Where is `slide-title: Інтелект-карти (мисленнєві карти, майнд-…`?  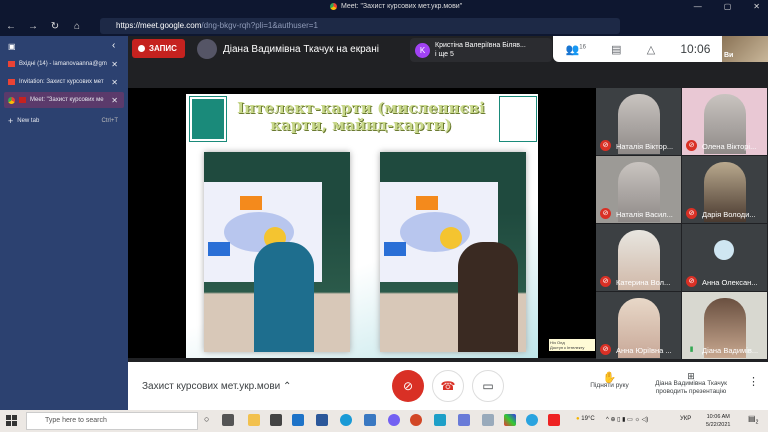
slide-title: Інтелект-карти (мисленнєві карти, майнд-… is located at coordinates (361, 116).